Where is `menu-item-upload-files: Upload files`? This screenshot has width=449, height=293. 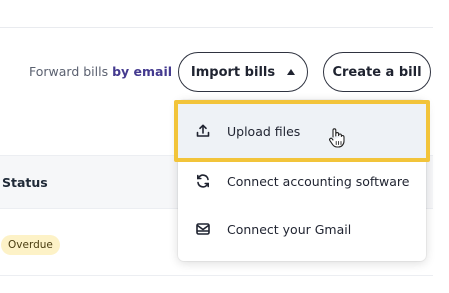 menu-item-upload-files: Upload files is located at coordinates (302, 131).